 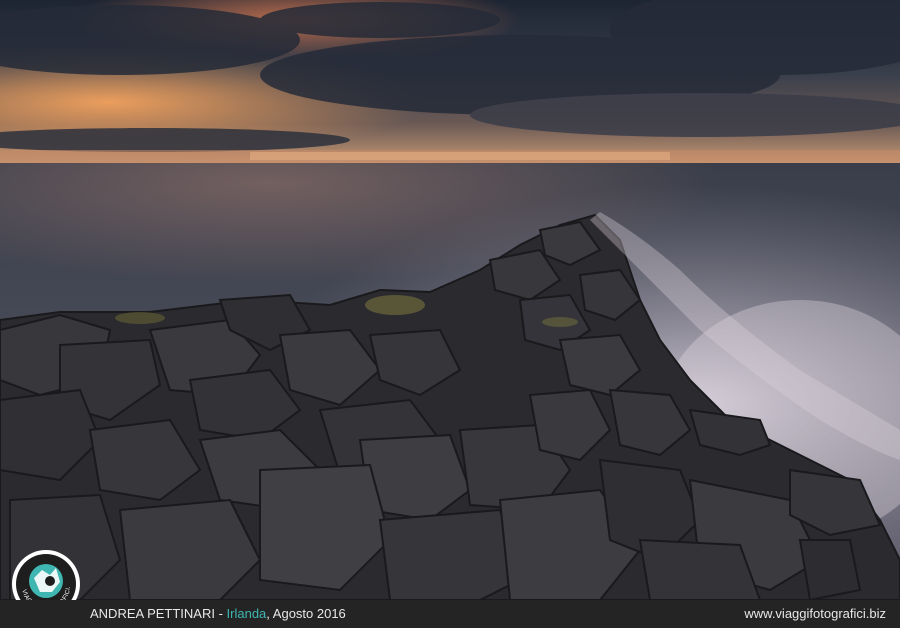 What do you see at coordinates (246, 613) in the screenshot?
I see `location-name: Irlanda` at bounding box center [246, 613].